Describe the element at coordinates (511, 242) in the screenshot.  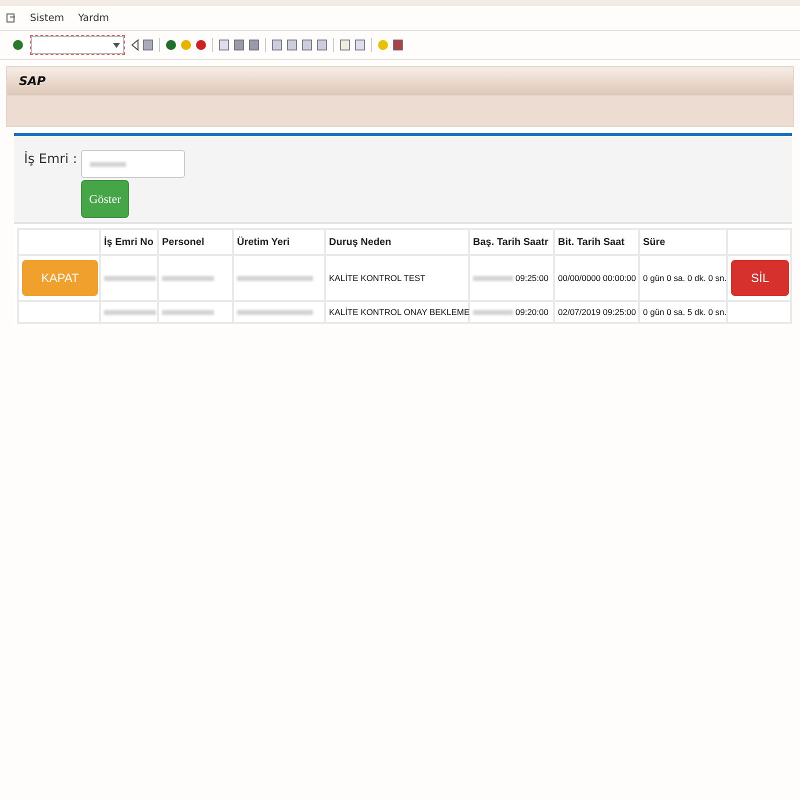
I see `column-header: Baş. Tarih Saatr` at that location.